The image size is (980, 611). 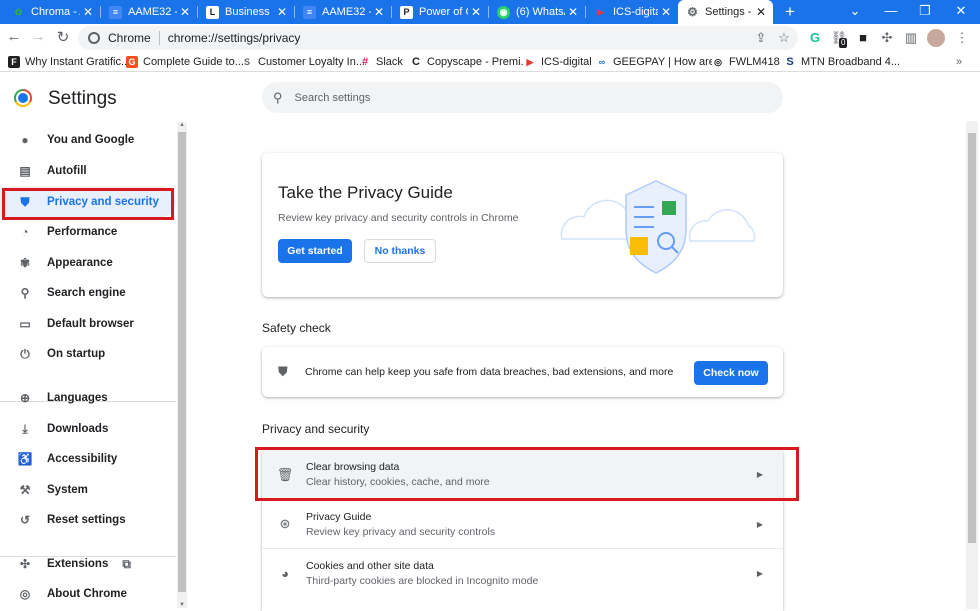 I want to click on scroll-down-icon: ▼, so click(x=182, y=605).